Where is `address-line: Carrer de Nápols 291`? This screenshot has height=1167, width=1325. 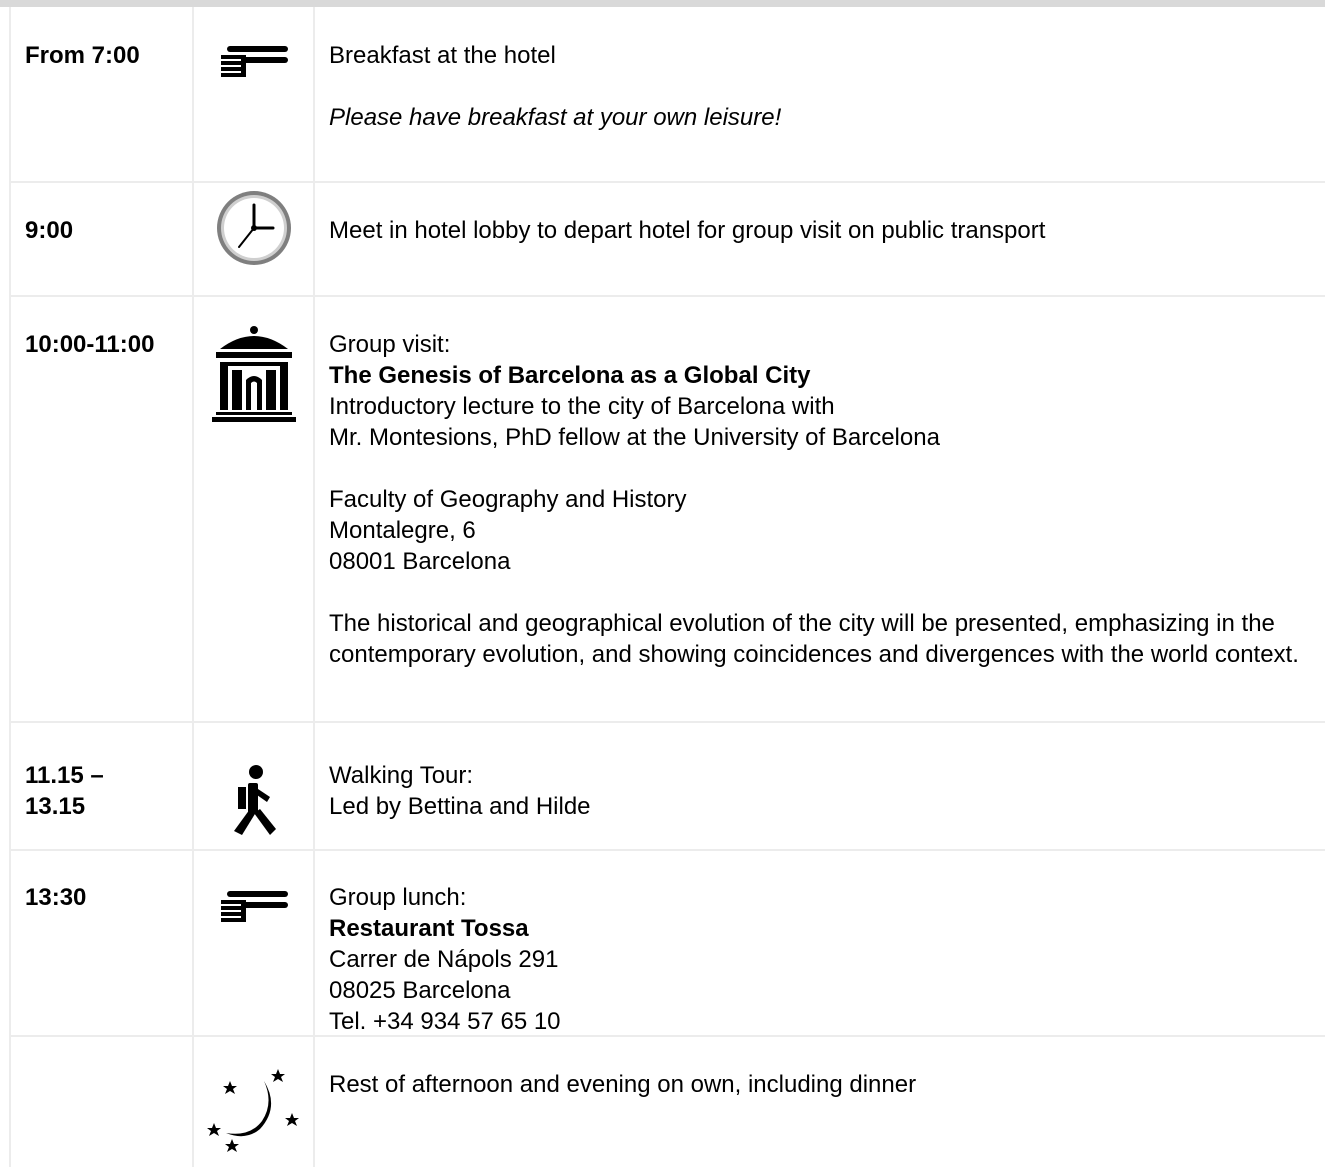
address-line: Carrer de Nápols 291 is located at coordinates (444, 959).